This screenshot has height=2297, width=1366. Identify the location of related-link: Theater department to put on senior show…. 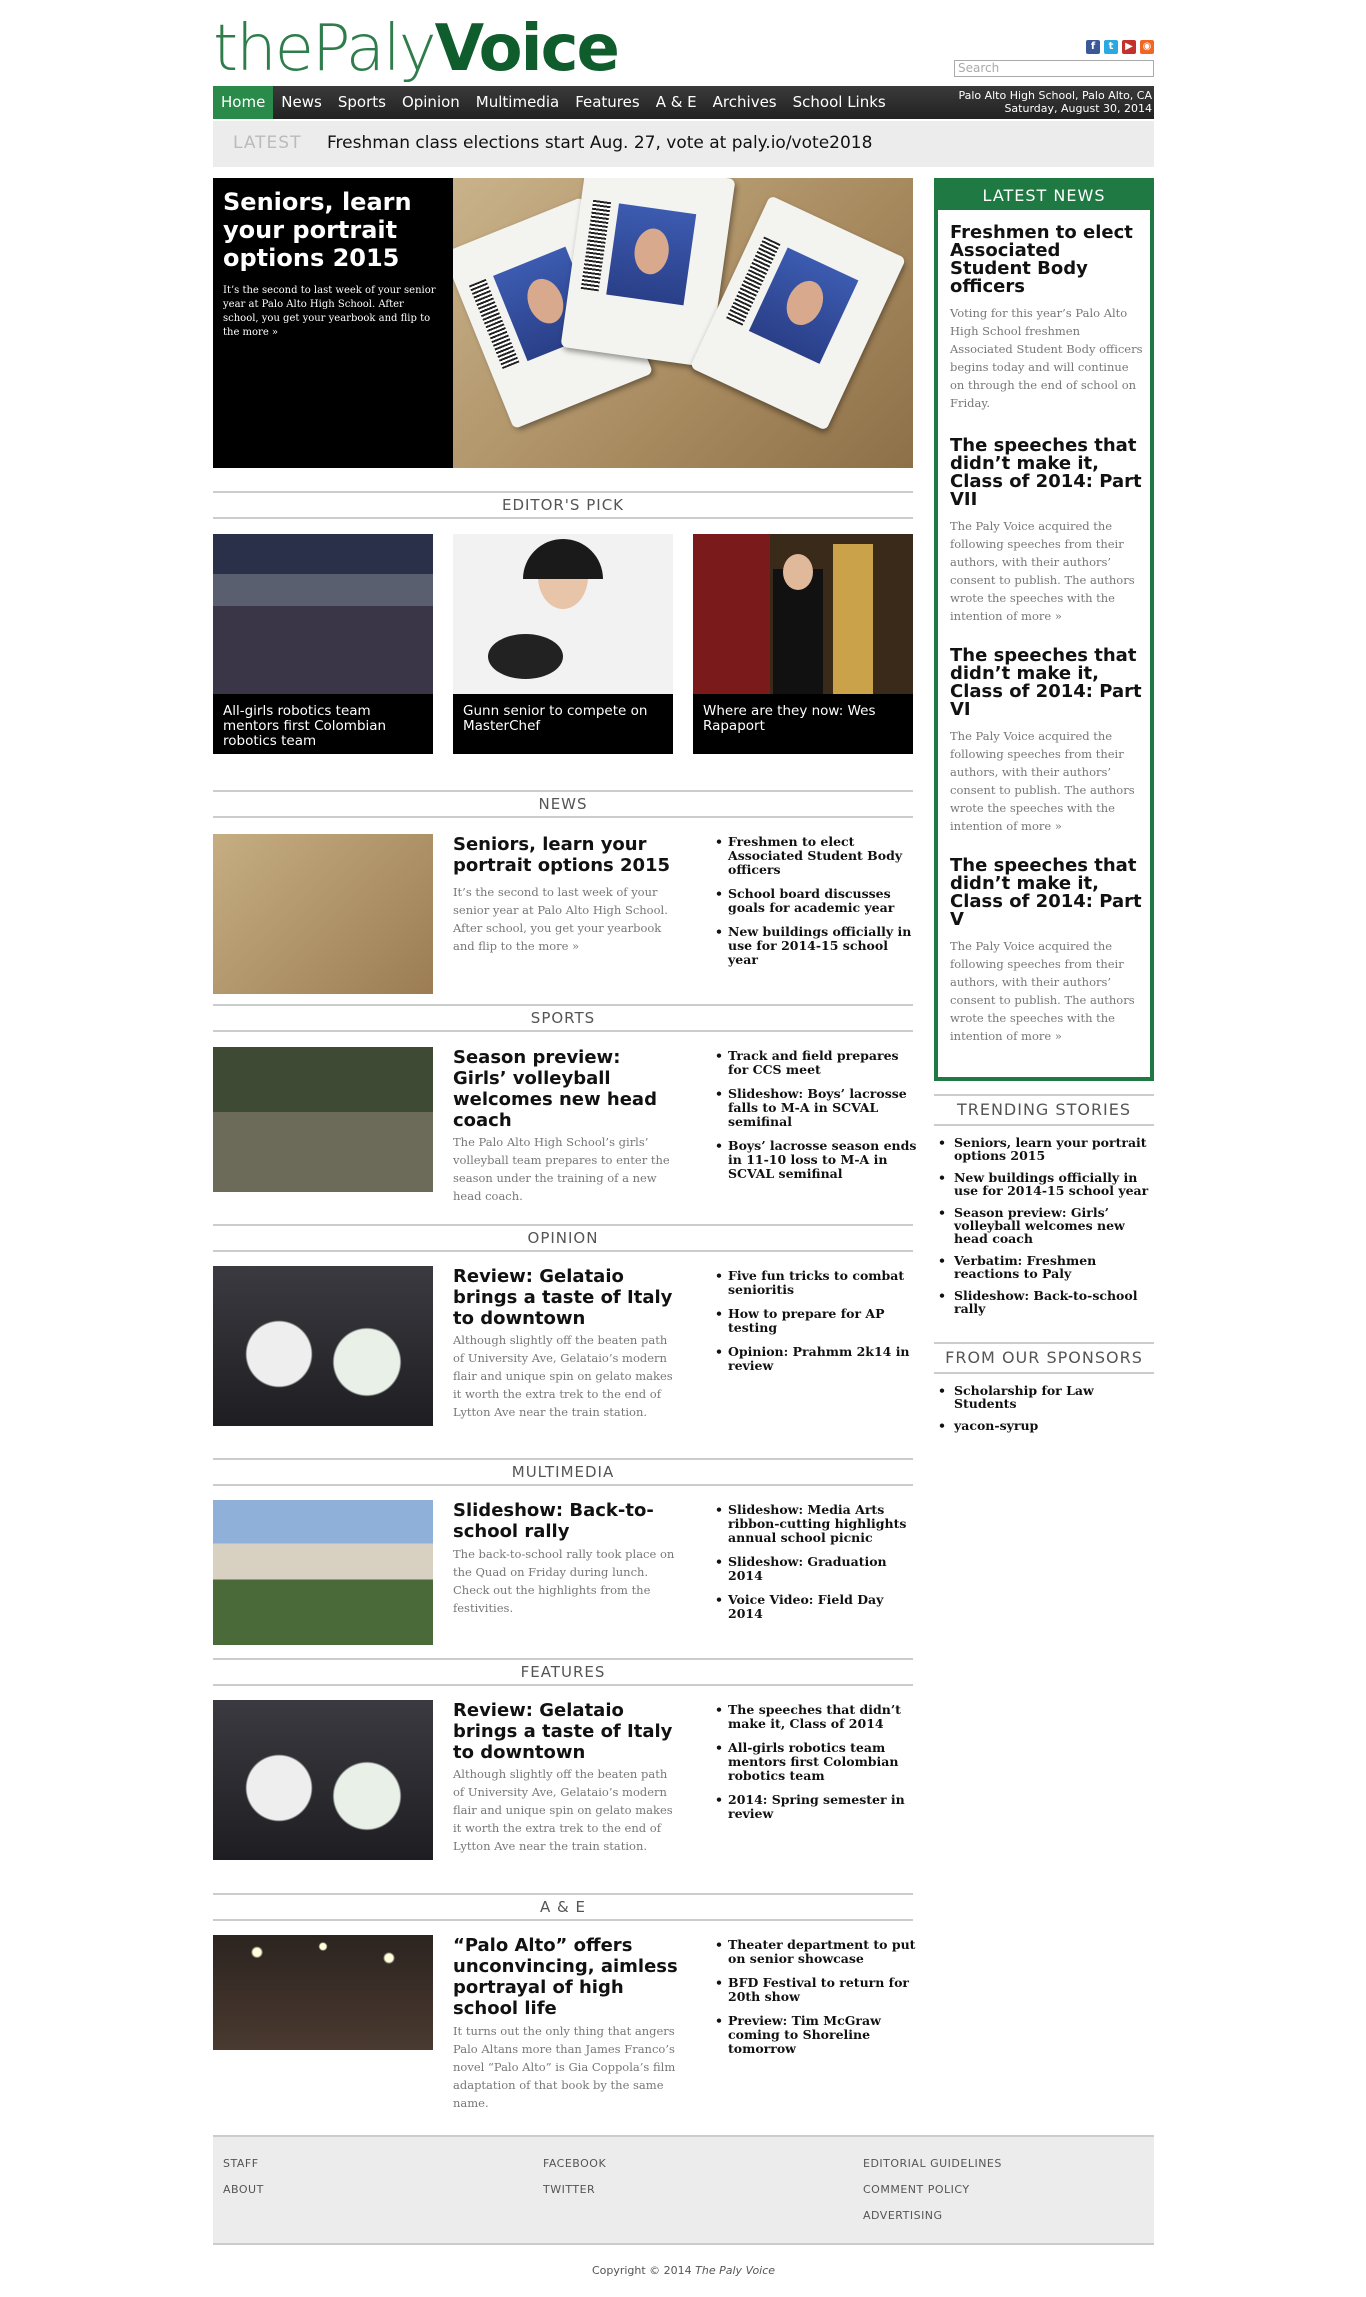
(815, 1952).